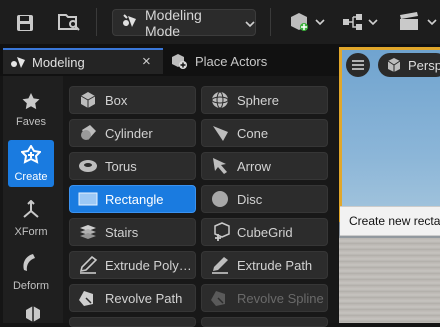  What do you see at coordinates (88, 166) in the screenshot?
I see `torus-icon` at bounding box center [88, 166].